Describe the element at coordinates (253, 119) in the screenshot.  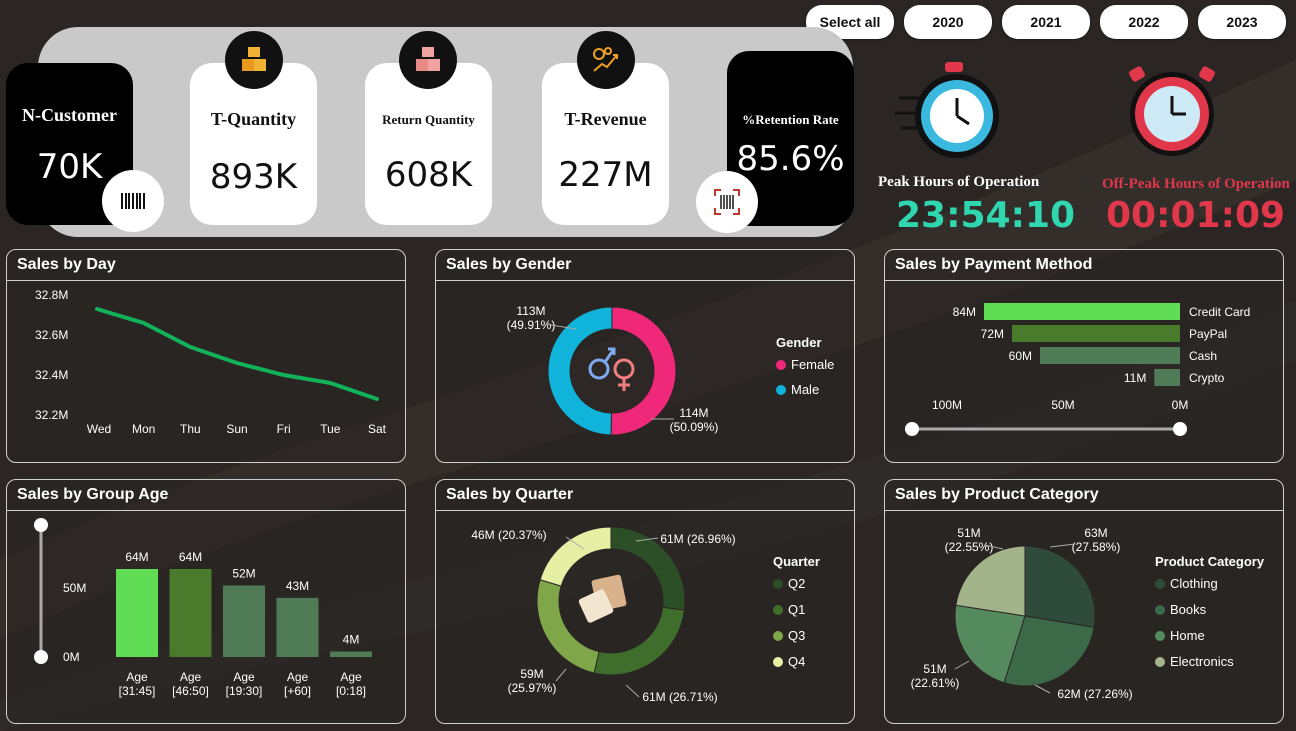
I see `kpi-quantity-label: T-Quantity` at that location.